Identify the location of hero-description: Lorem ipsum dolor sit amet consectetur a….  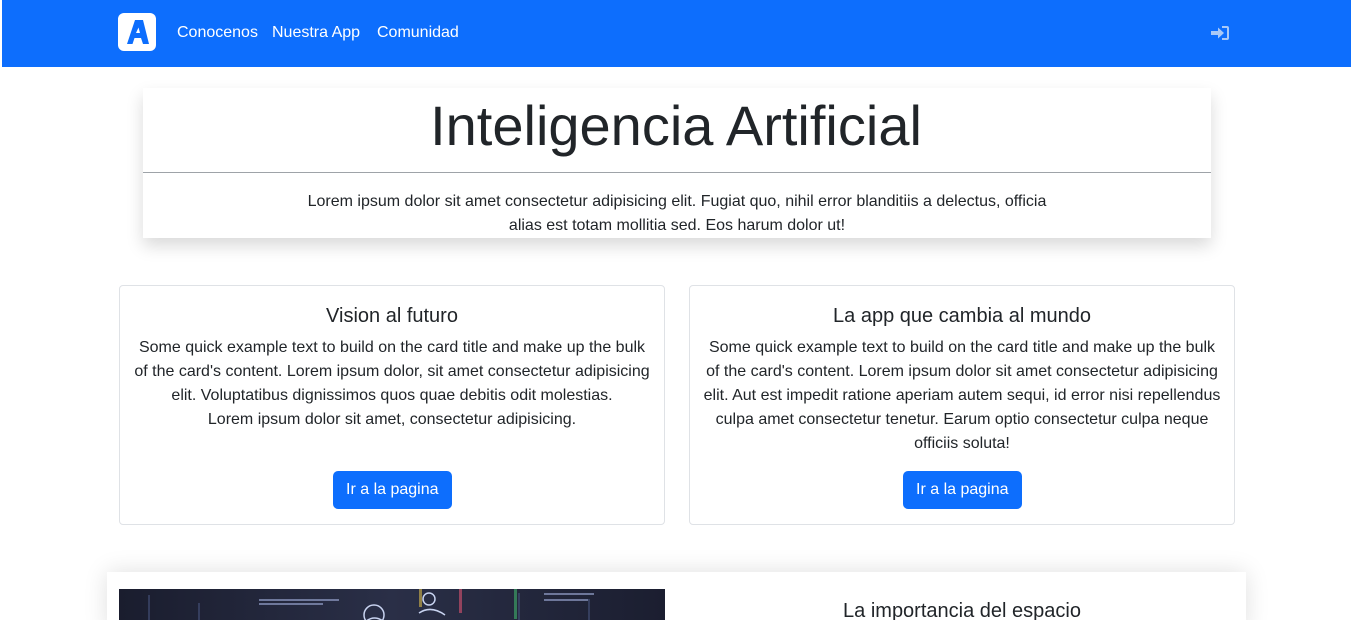
(677, 214).